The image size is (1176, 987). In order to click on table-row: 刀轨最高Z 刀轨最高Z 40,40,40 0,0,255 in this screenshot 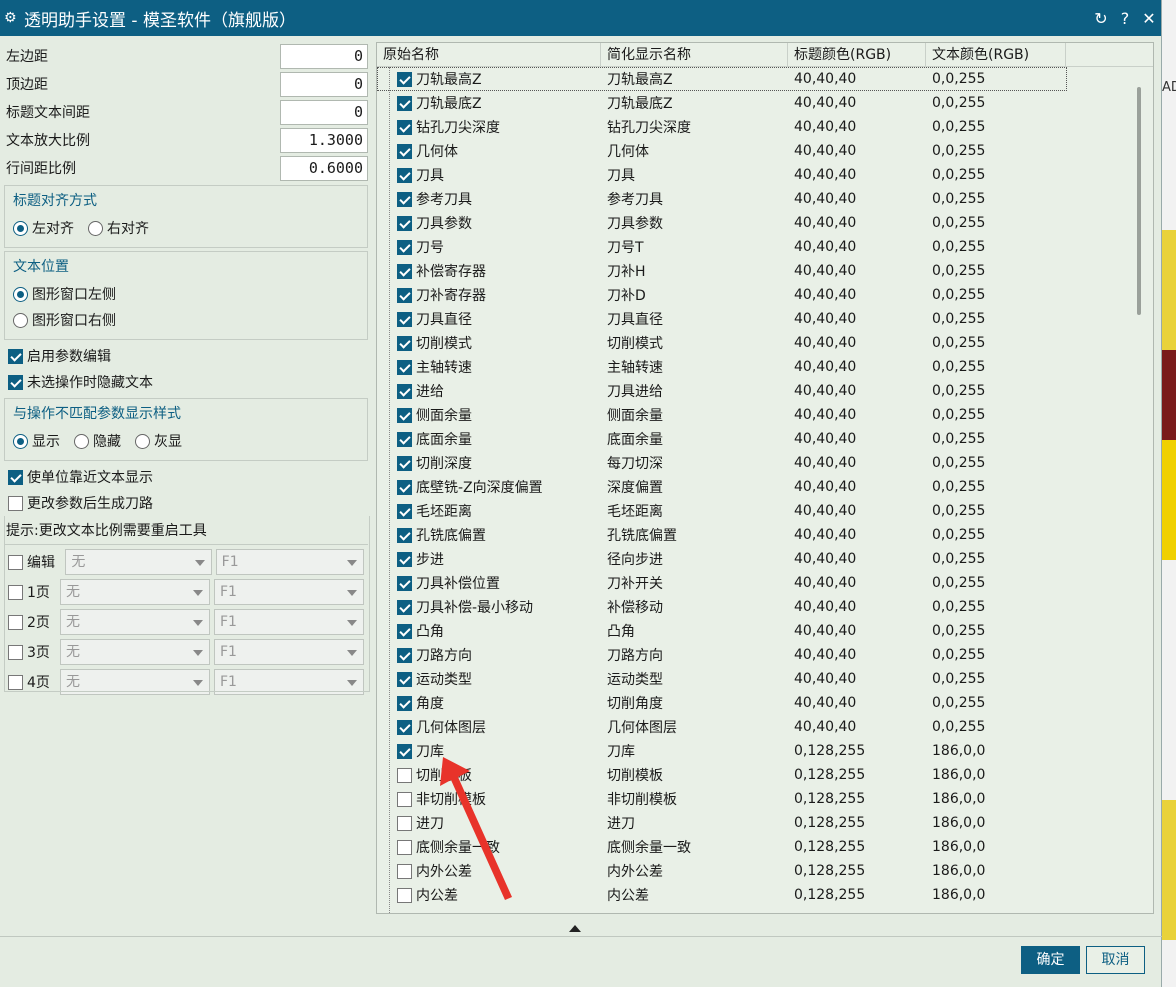, I will do `click(722, 79)`.